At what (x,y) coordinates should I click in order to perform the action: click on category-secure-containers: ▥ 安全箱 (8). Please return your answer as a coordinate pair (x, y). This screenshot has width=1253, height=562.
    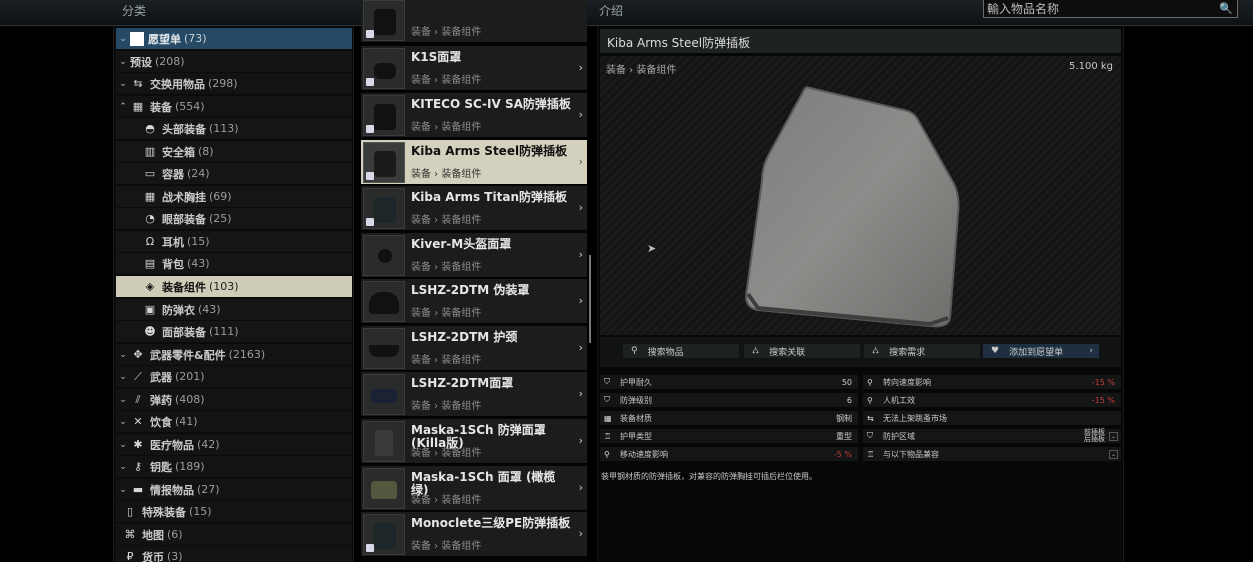
    Looking at the image, I should click on (234, 151).